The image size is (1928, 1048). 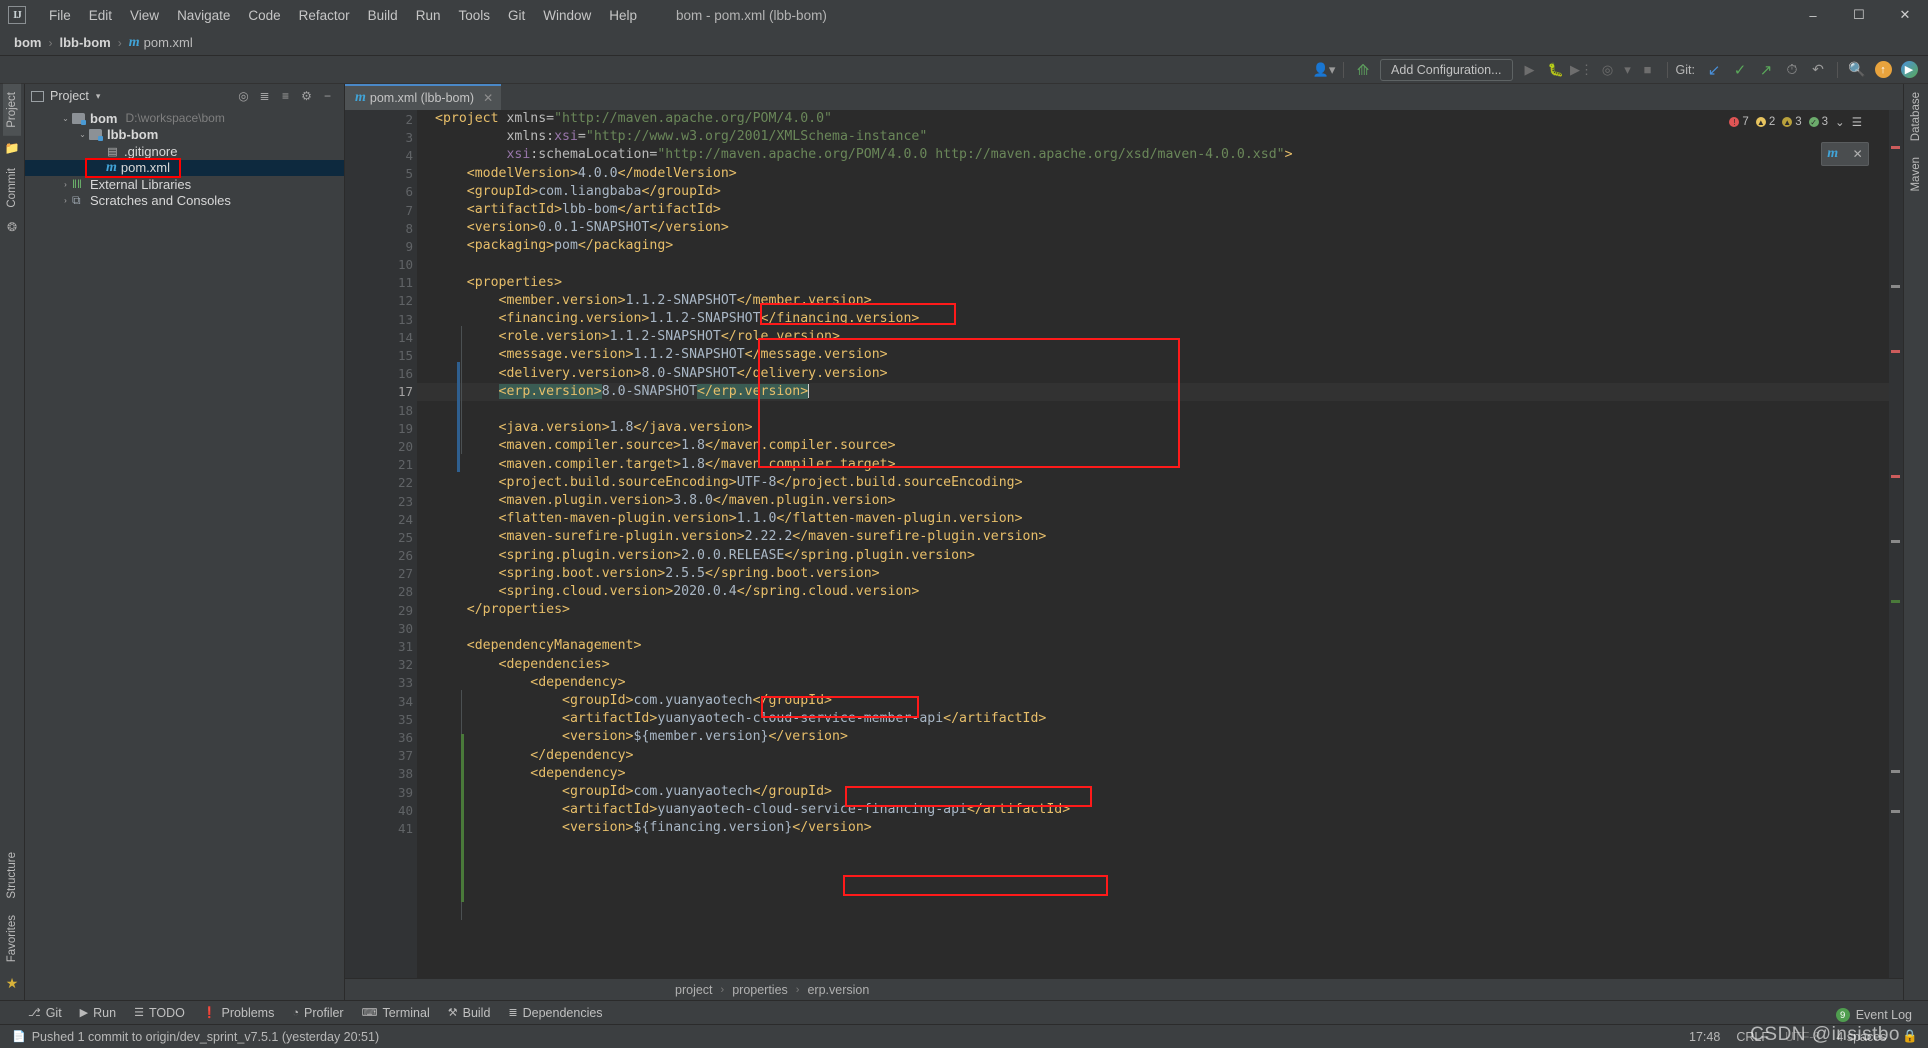 What do you see at coordinates (1857, 70) in the screenshot?
I see `search-everywhere-icon: 🔍` at bounding box center [1857, 70].